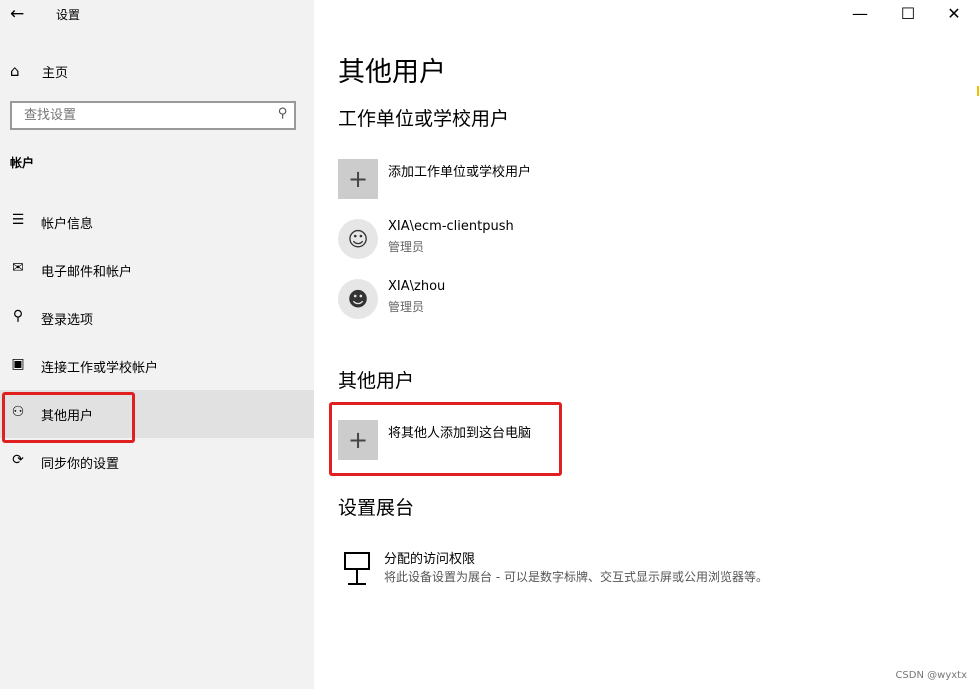 Image resolution: width=979 pixels, height=689 pixels. I want to click on section-title: 帐户, so click(22, 163).